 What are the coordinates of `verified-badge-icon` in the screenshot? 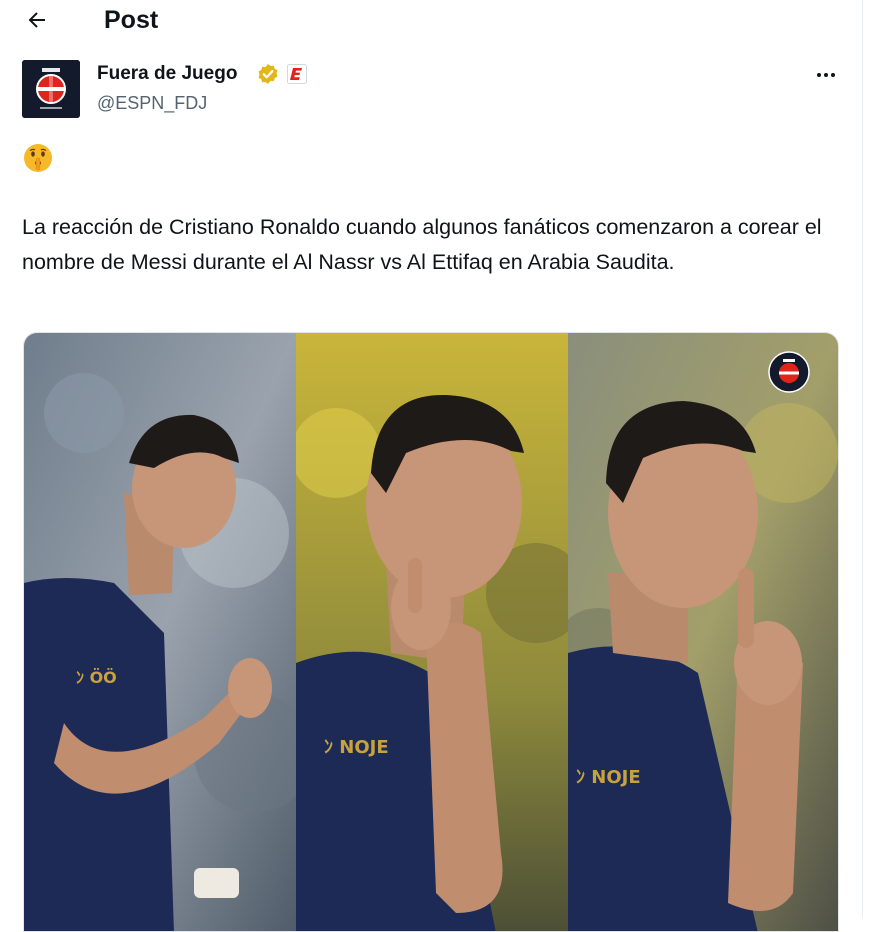 It's located at (268, 74).